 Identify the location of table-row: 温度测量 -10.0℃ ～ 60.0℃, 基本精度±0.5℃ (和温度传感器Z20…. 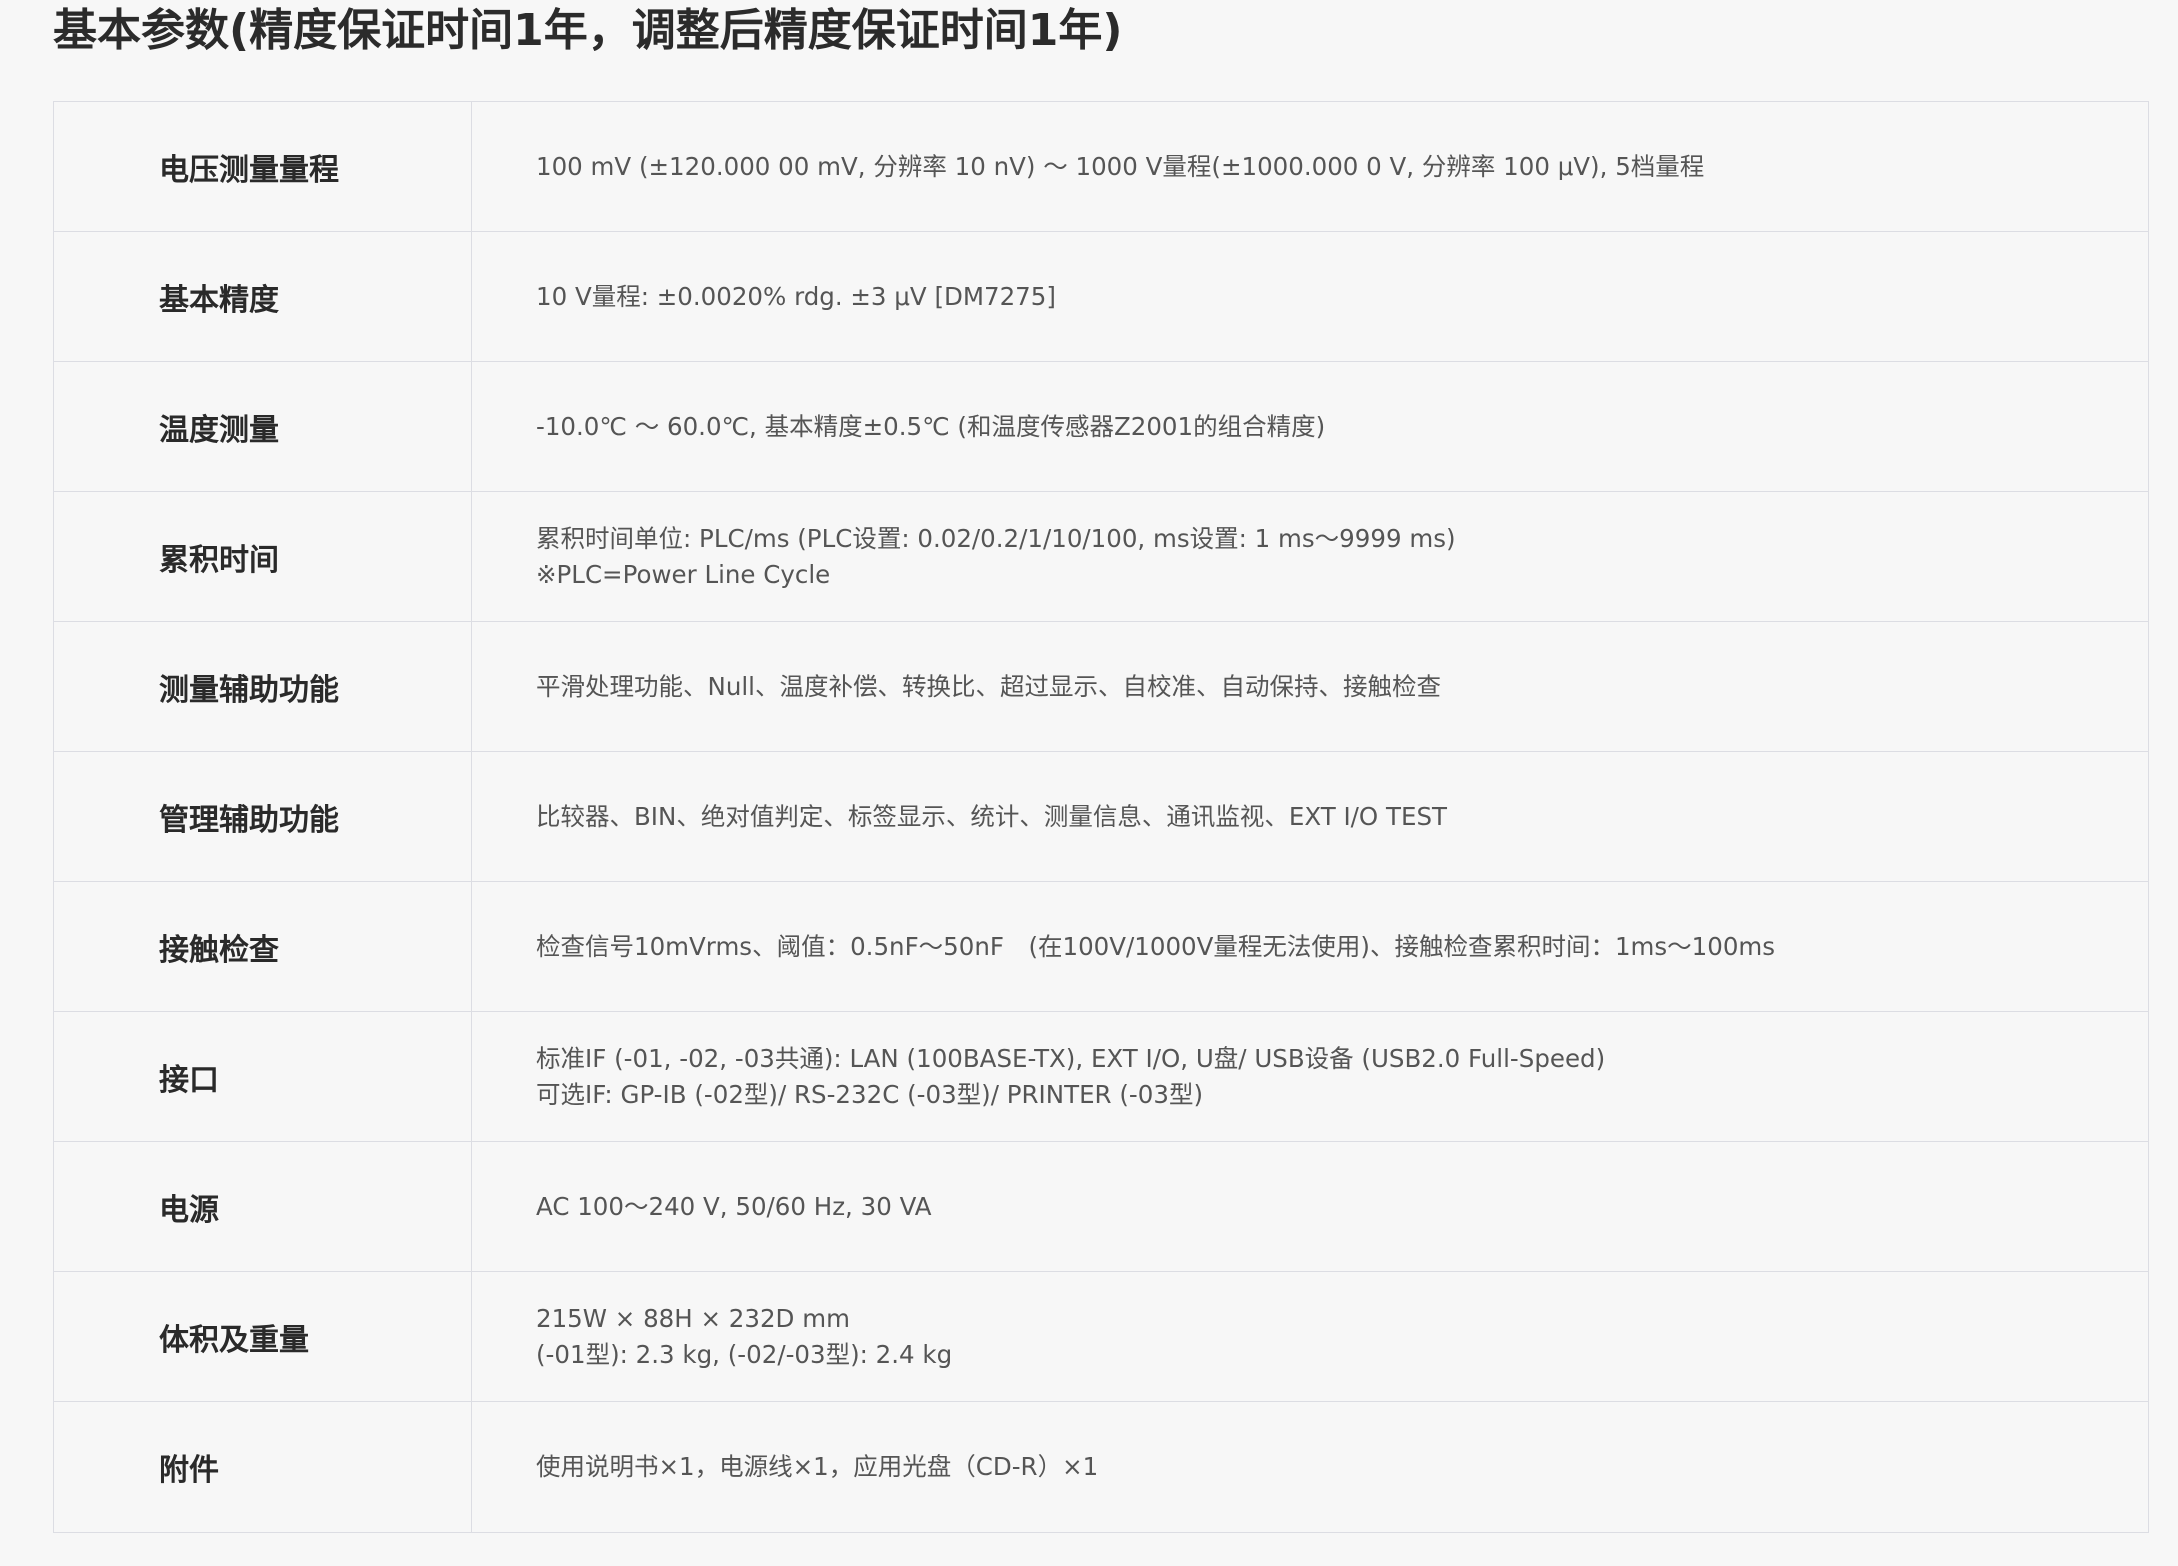
(1101, 427).